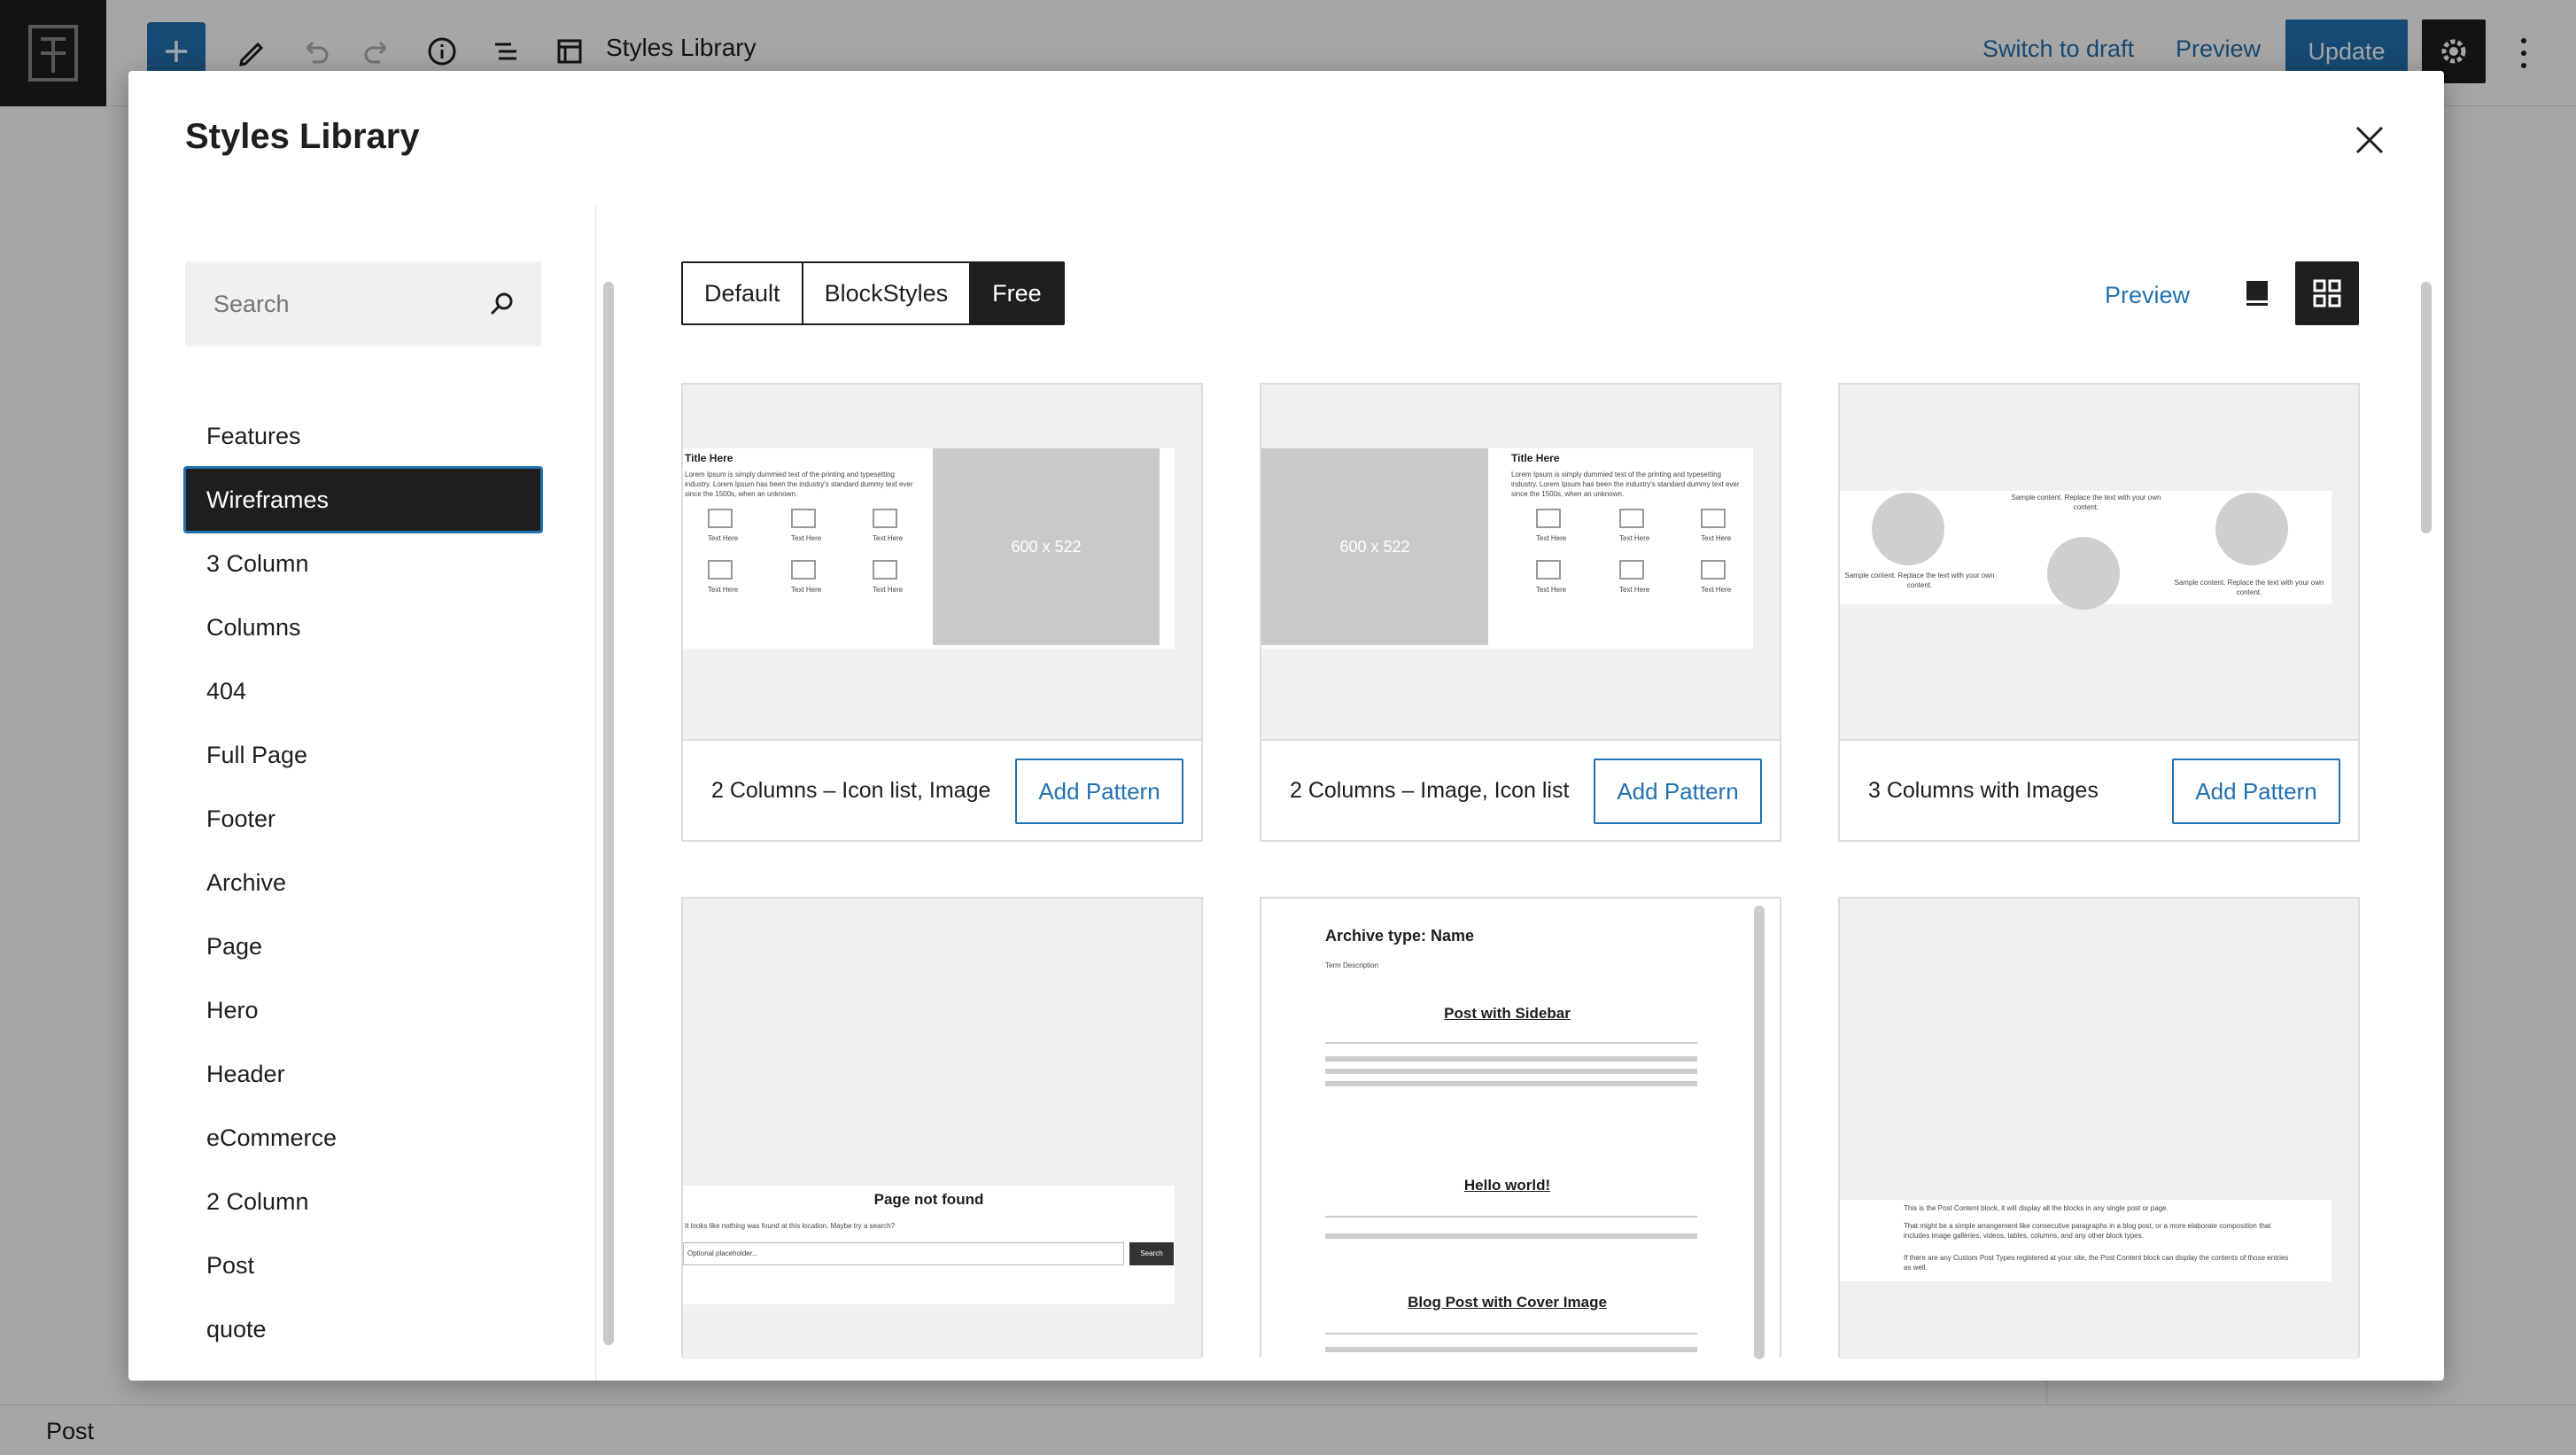  What do you see at coordinates (363, 1074) in the screenshot?
I see `category-item-header: Header` at bounding box center [363, 1074].